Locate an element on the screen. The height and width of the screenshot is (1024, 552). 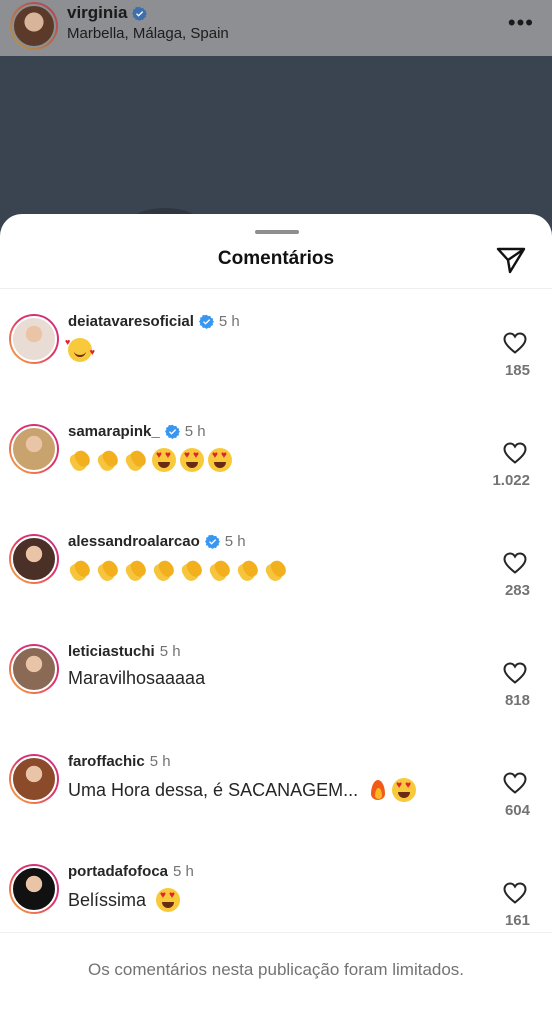
comment-header: leticiastuchi 5 h is located at coordinates (124, 651).